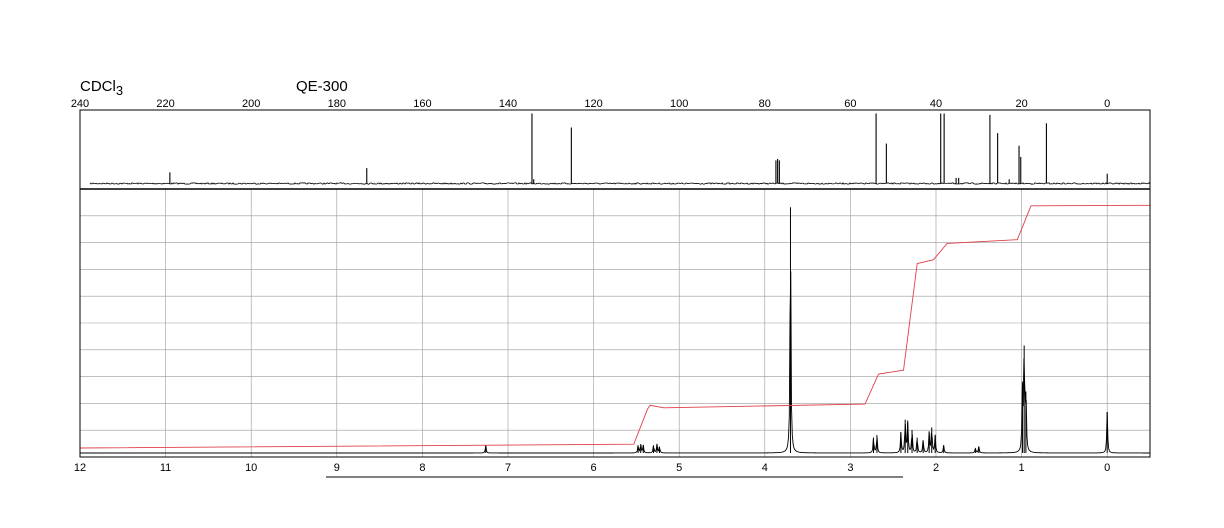  Describe the element at coordinates (337, 468) in the screenshot. I see `h1-tick-label: 9` at that location.